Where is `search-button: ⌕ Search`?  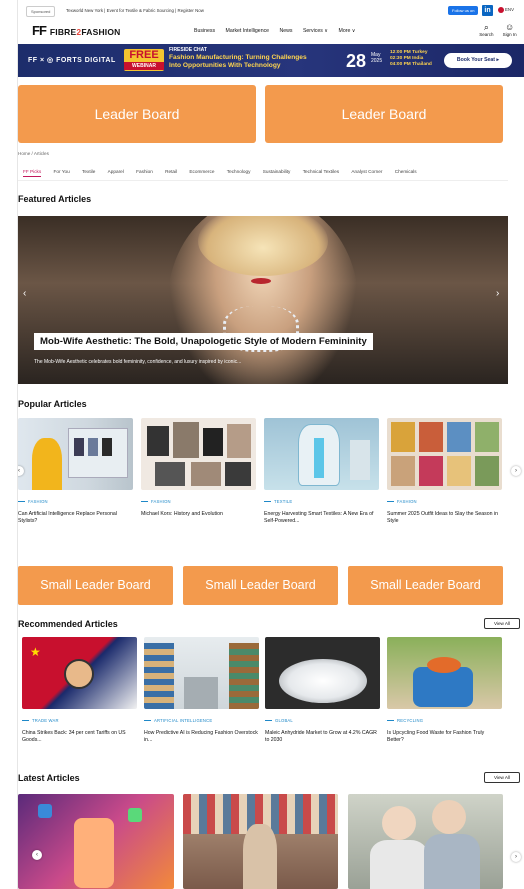
search-button: ⌕ Search is located at coordinates (486, 29).